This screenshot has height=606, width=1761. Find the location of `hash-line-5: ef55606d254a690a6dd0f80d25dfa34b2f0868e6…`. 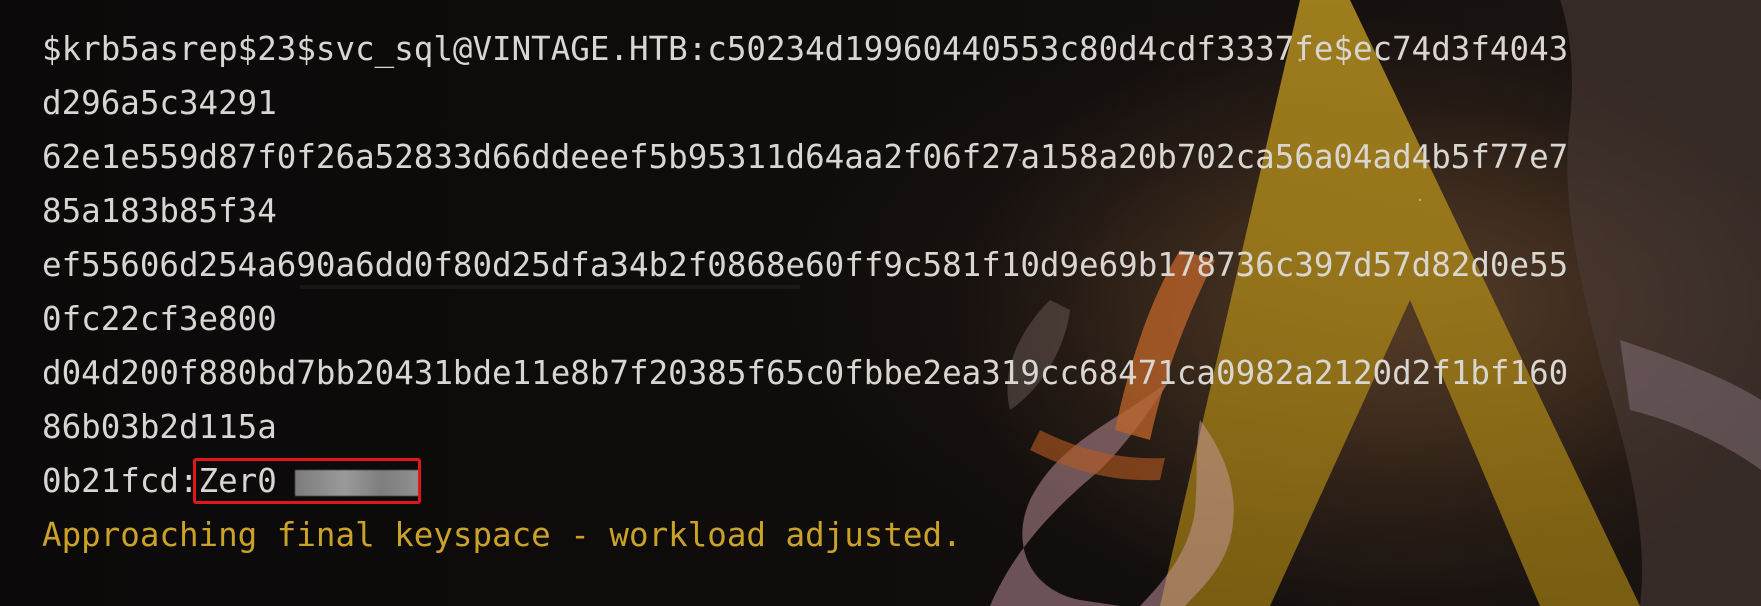

hash-line-5: ef55606d254a690a6dd0f80d25dfa34b2f0868e6… is located at coordinates (805, 265).